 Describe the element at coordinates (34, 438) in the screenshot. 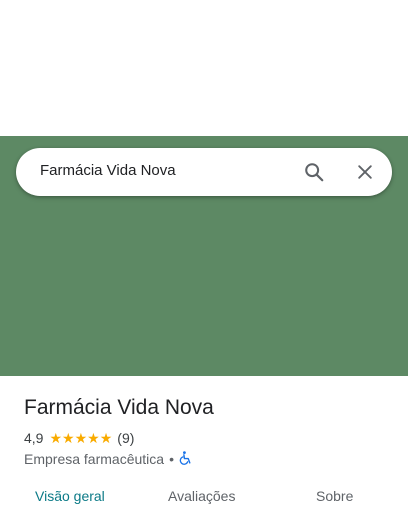

I see `rating-value: 4,9` at that location.